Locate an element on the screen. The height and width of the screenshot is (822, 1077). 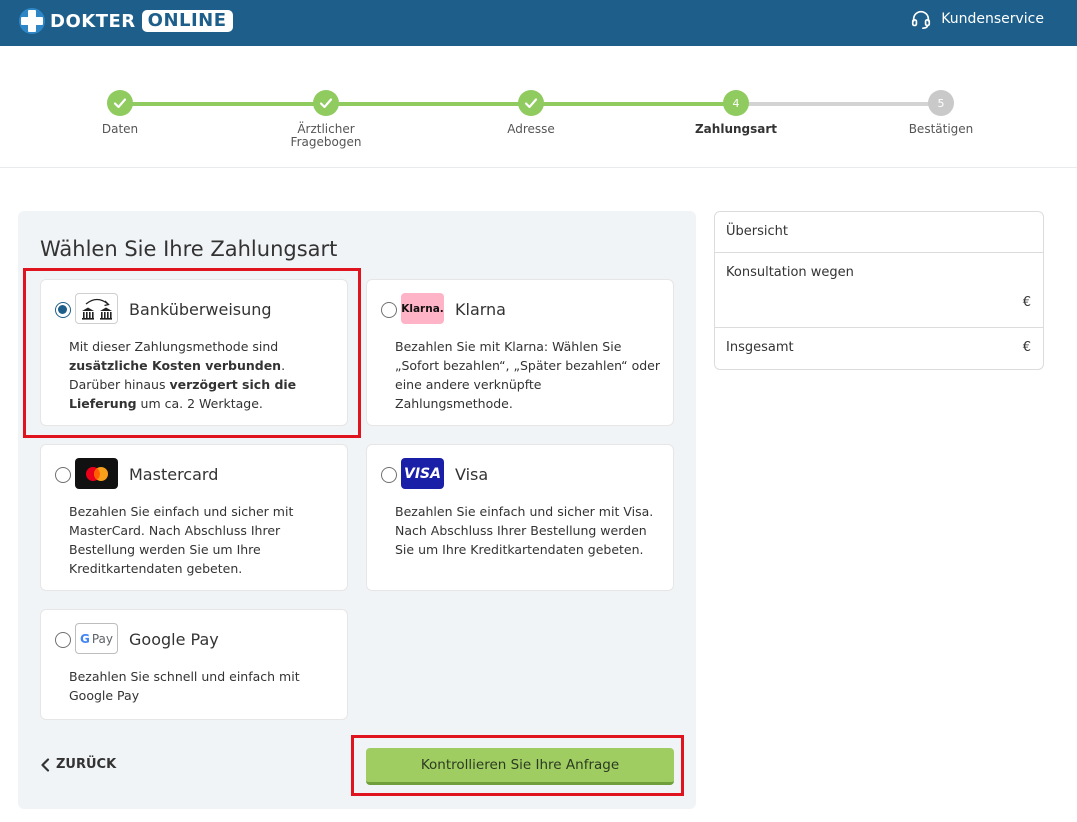
step-number: 4 is located at coordinates (736, 103).